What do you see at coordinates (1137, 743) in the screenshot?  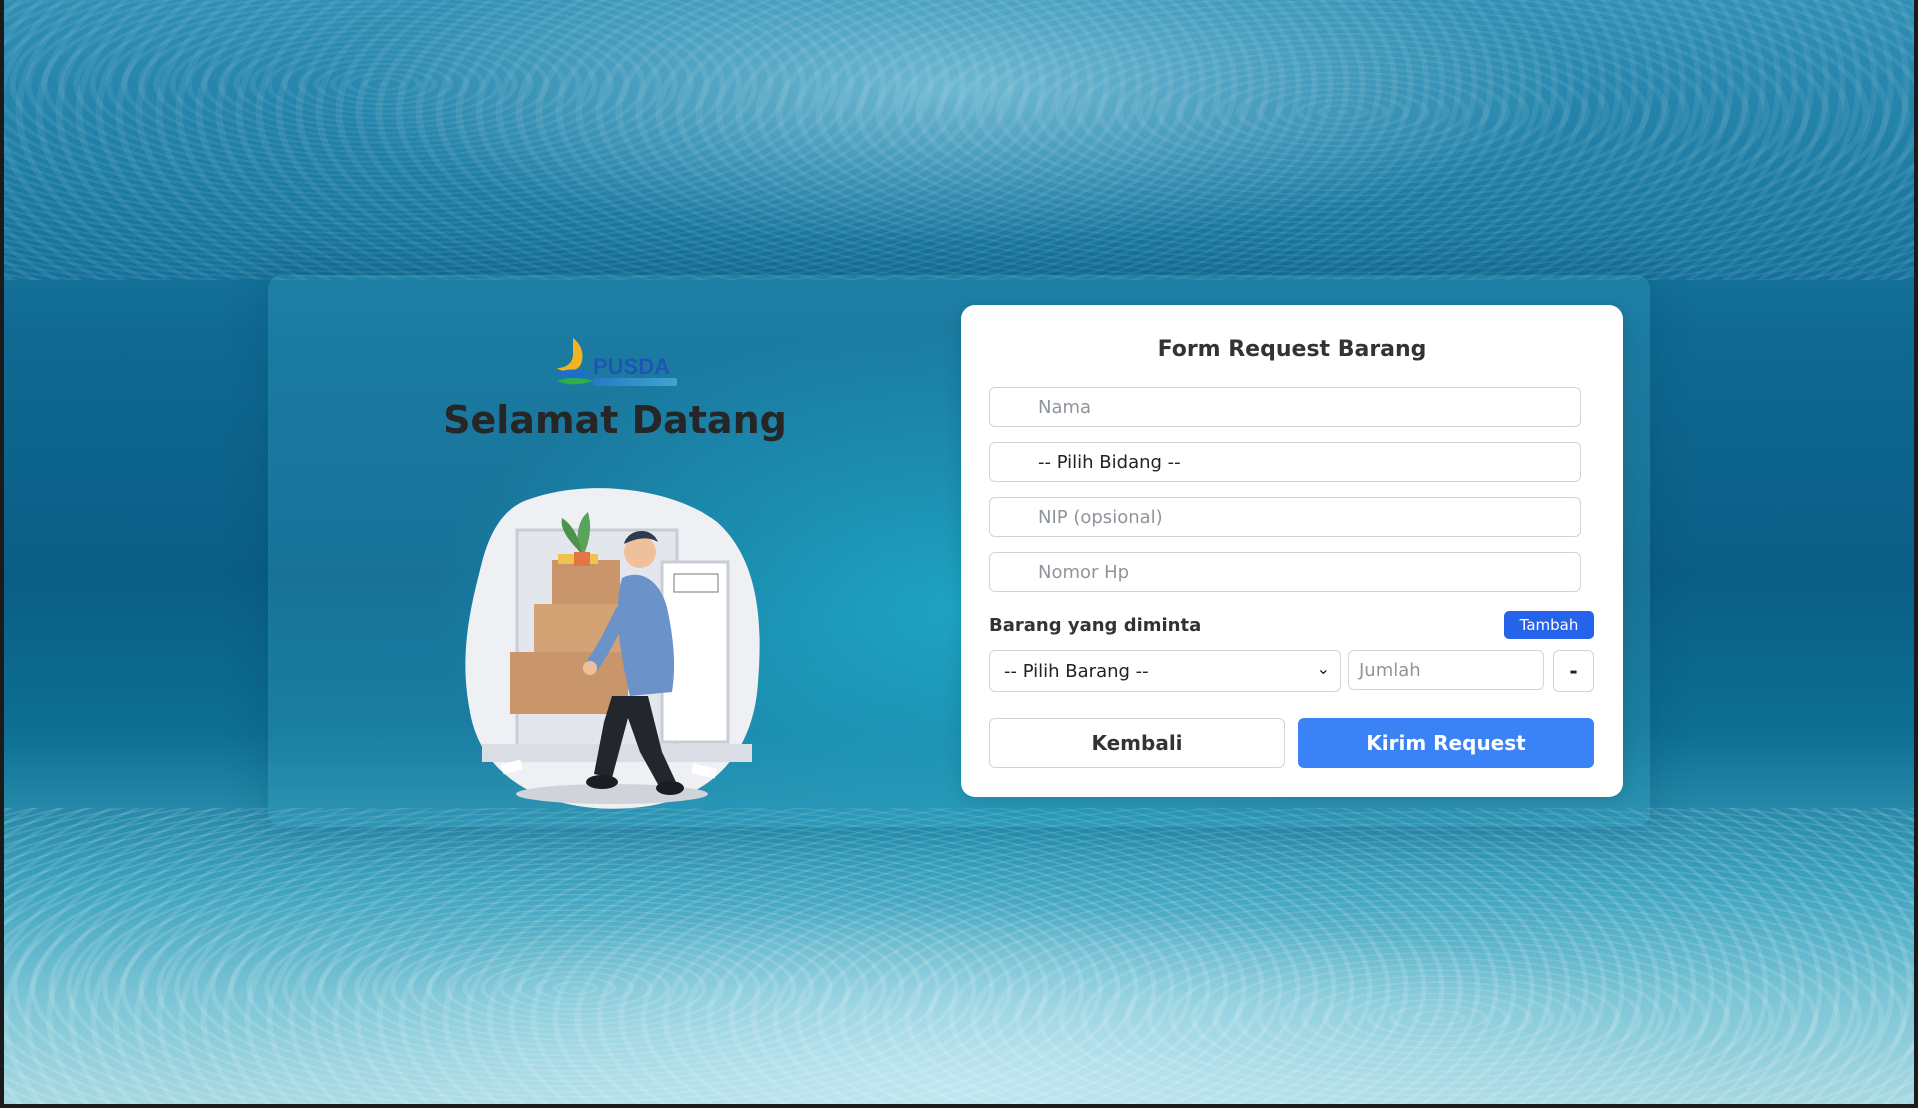 I see `back-button: Kembali` at bounding box center [1137, 743].